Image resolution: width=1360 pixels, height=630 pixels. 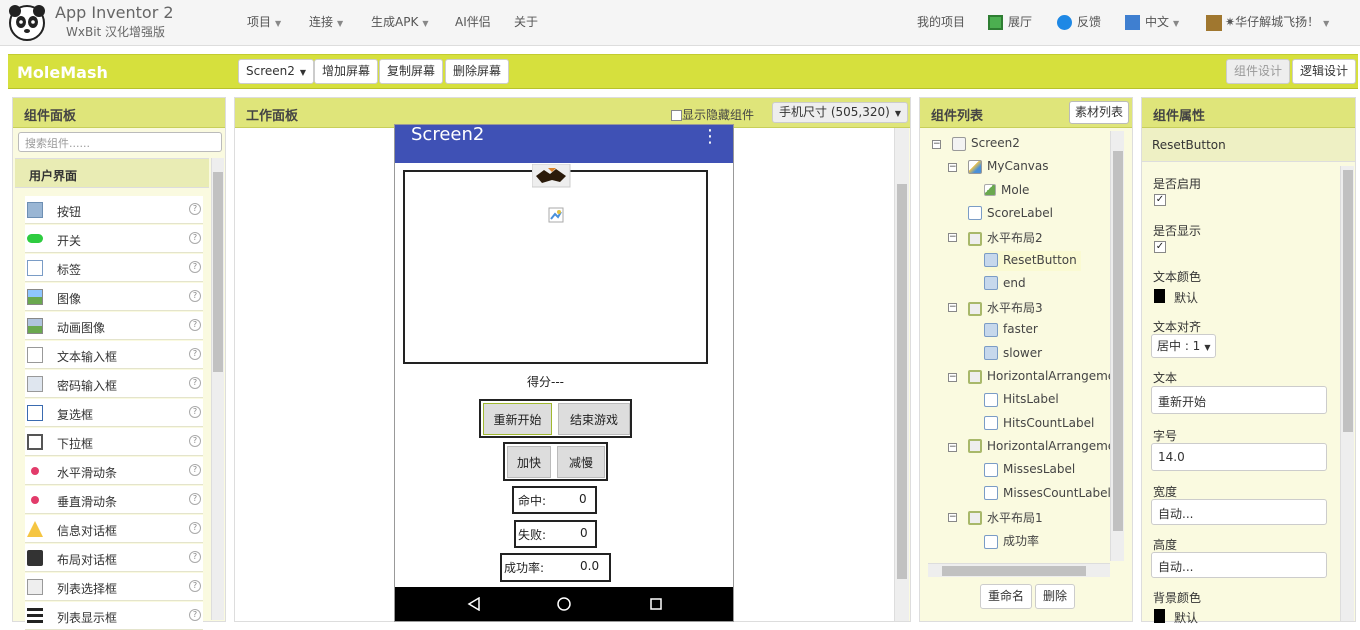 I want to click on device-size-select: 手机尺寸 (505,320) ▼, so click(x=840, y=112).